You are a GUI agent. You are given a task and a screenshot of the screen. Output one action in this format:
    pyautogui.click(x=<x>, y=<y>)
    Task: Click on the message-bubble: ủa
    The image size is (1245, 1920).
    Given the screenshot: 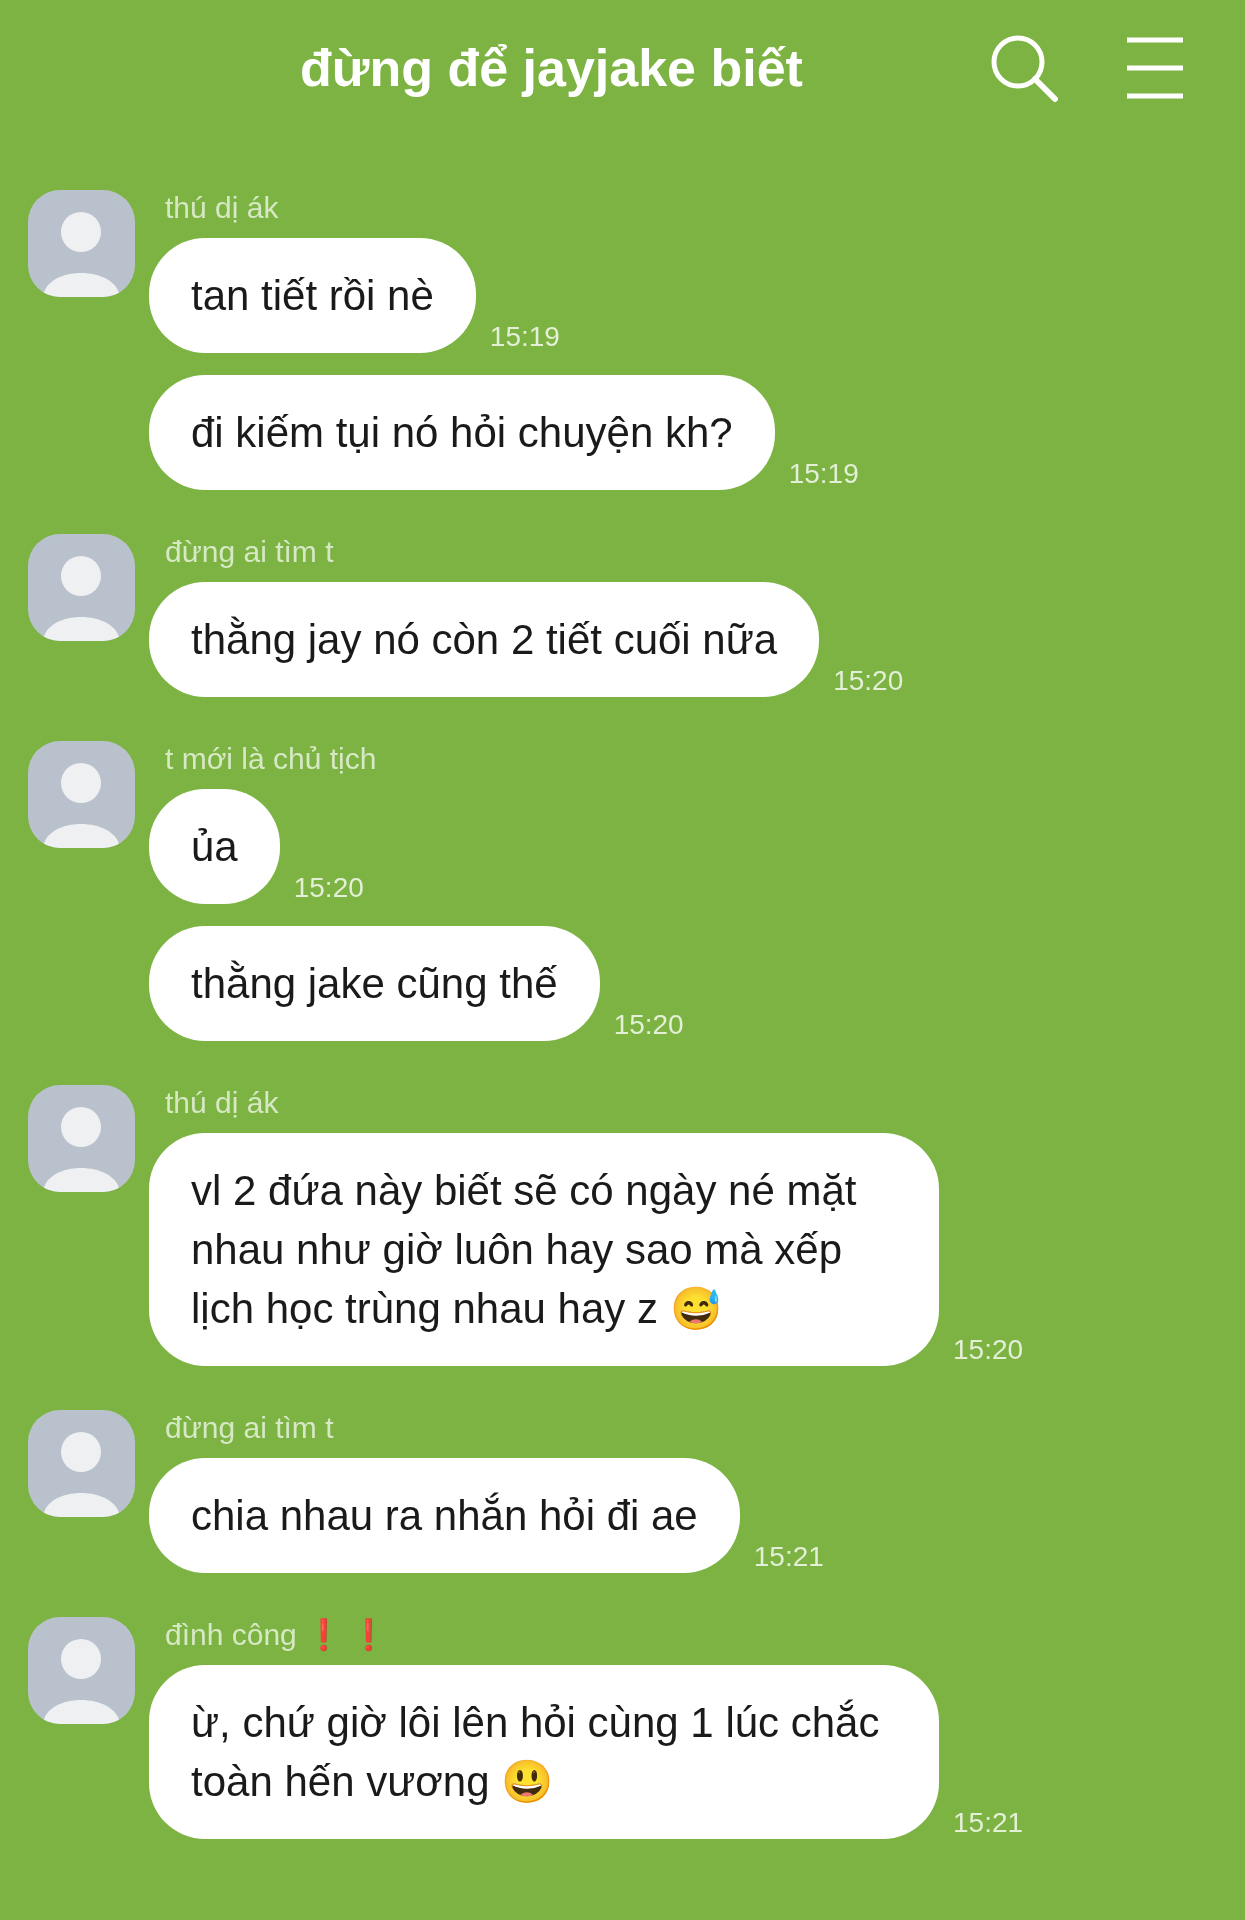 What is the action you would take?
    pyautogui.click(x=214, y=846)
    